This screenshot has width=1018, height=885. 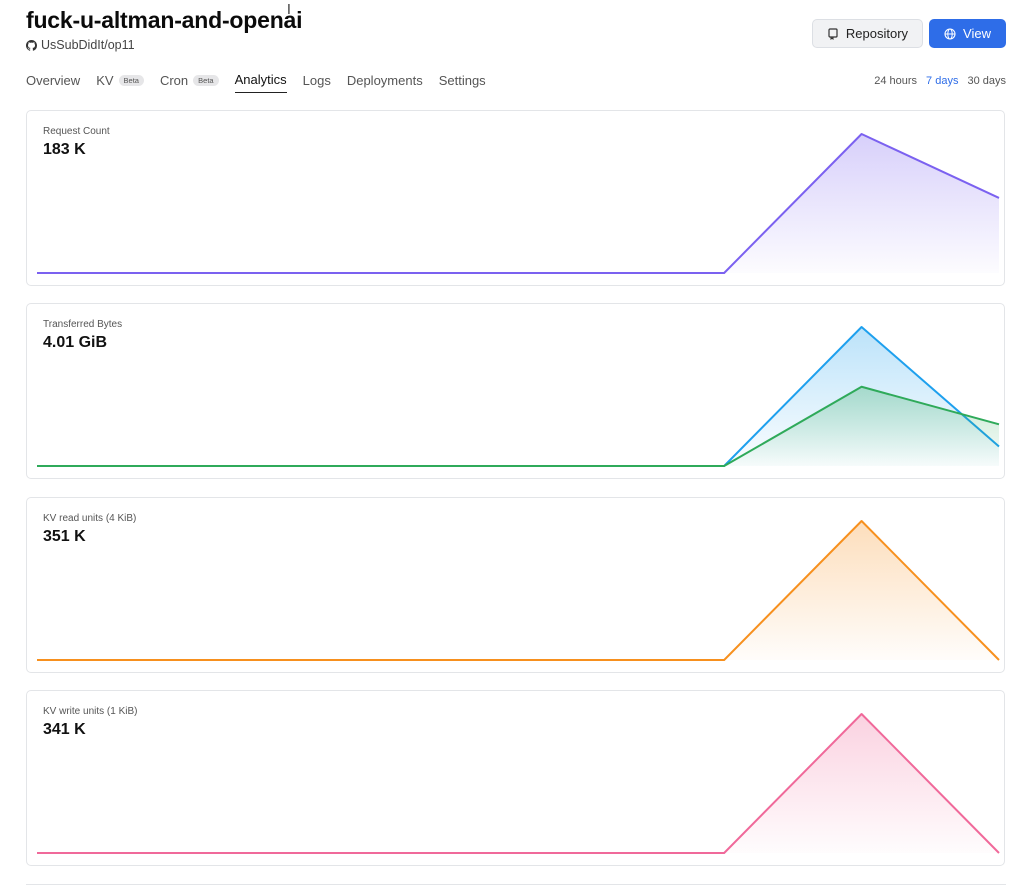 I want to click on tab-label: Deployments, so click(x=384, y=80).